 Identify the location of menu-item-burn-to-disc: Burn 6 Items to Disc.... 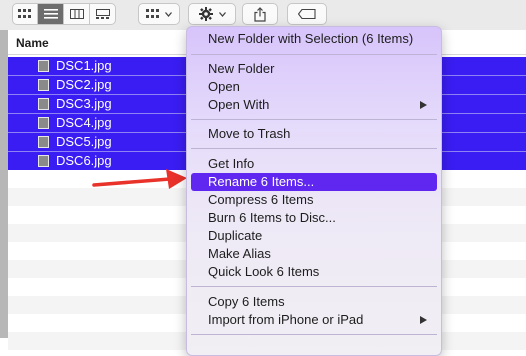
(314, 218).